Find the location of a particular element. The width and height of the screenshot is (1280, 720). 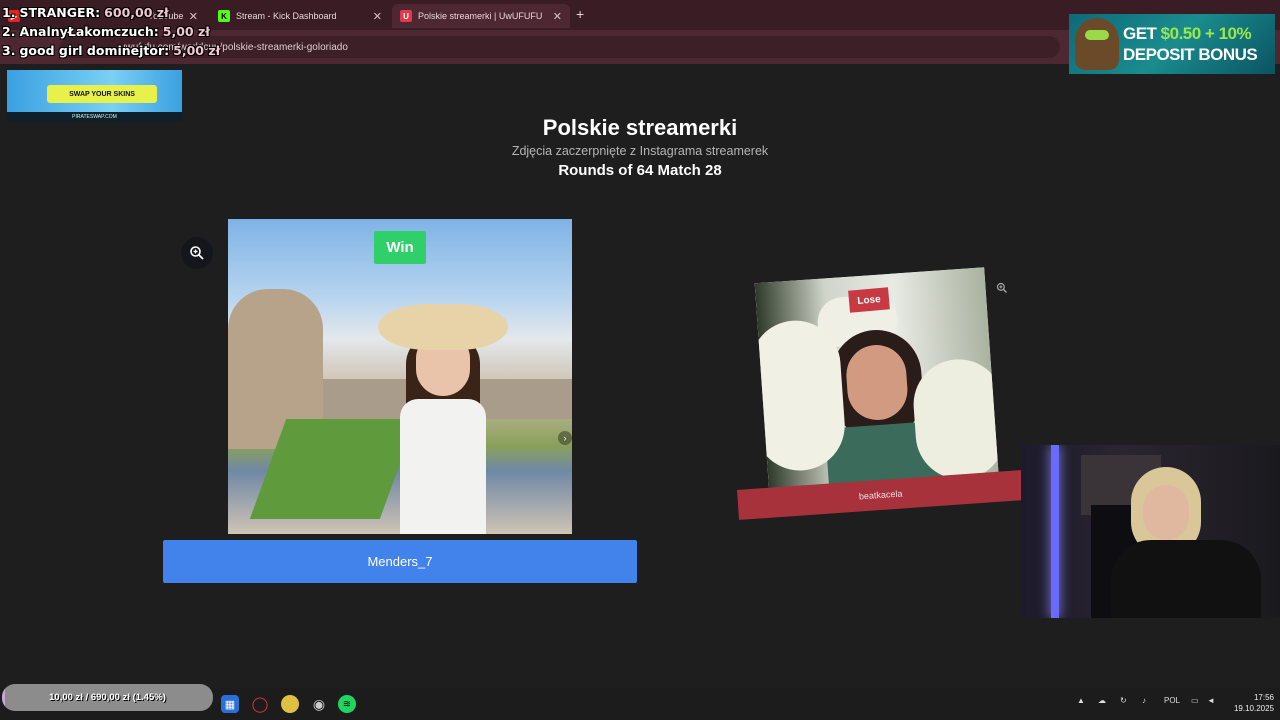

ad-banner-right: GET $0.50 + 10% DEPOSIT BONUS is located at coordinates (1172, 44).